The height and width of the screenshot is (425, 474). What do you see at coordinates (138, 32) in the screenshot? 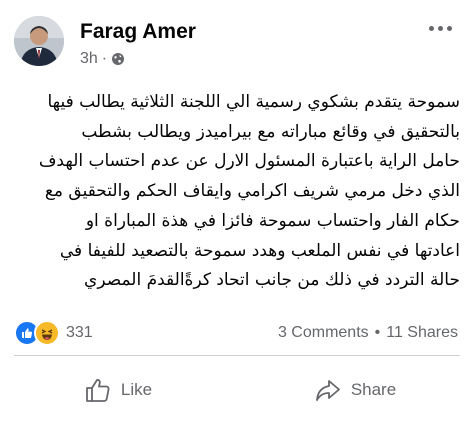
I see `author-name: Farag Amer` at bounding box center [138, 32].